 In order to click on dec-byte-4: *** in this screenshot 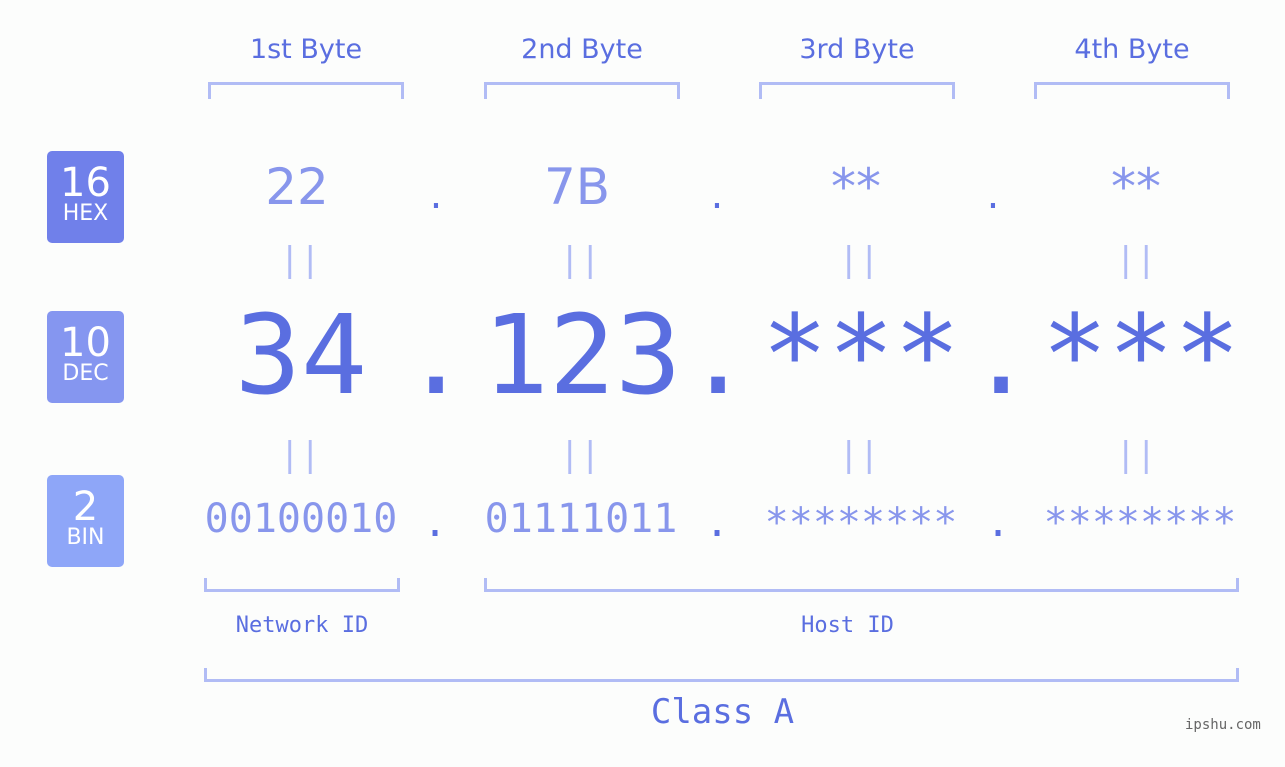, I will do `click(1141, 355)`.